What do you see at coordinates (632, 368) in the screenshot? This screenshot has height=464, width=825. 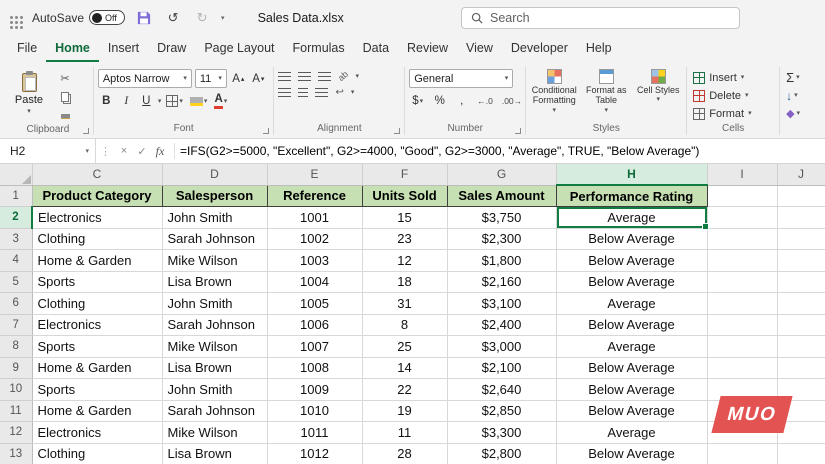 I see `cell-H9: Below Average` at bounding box center [632, 368].